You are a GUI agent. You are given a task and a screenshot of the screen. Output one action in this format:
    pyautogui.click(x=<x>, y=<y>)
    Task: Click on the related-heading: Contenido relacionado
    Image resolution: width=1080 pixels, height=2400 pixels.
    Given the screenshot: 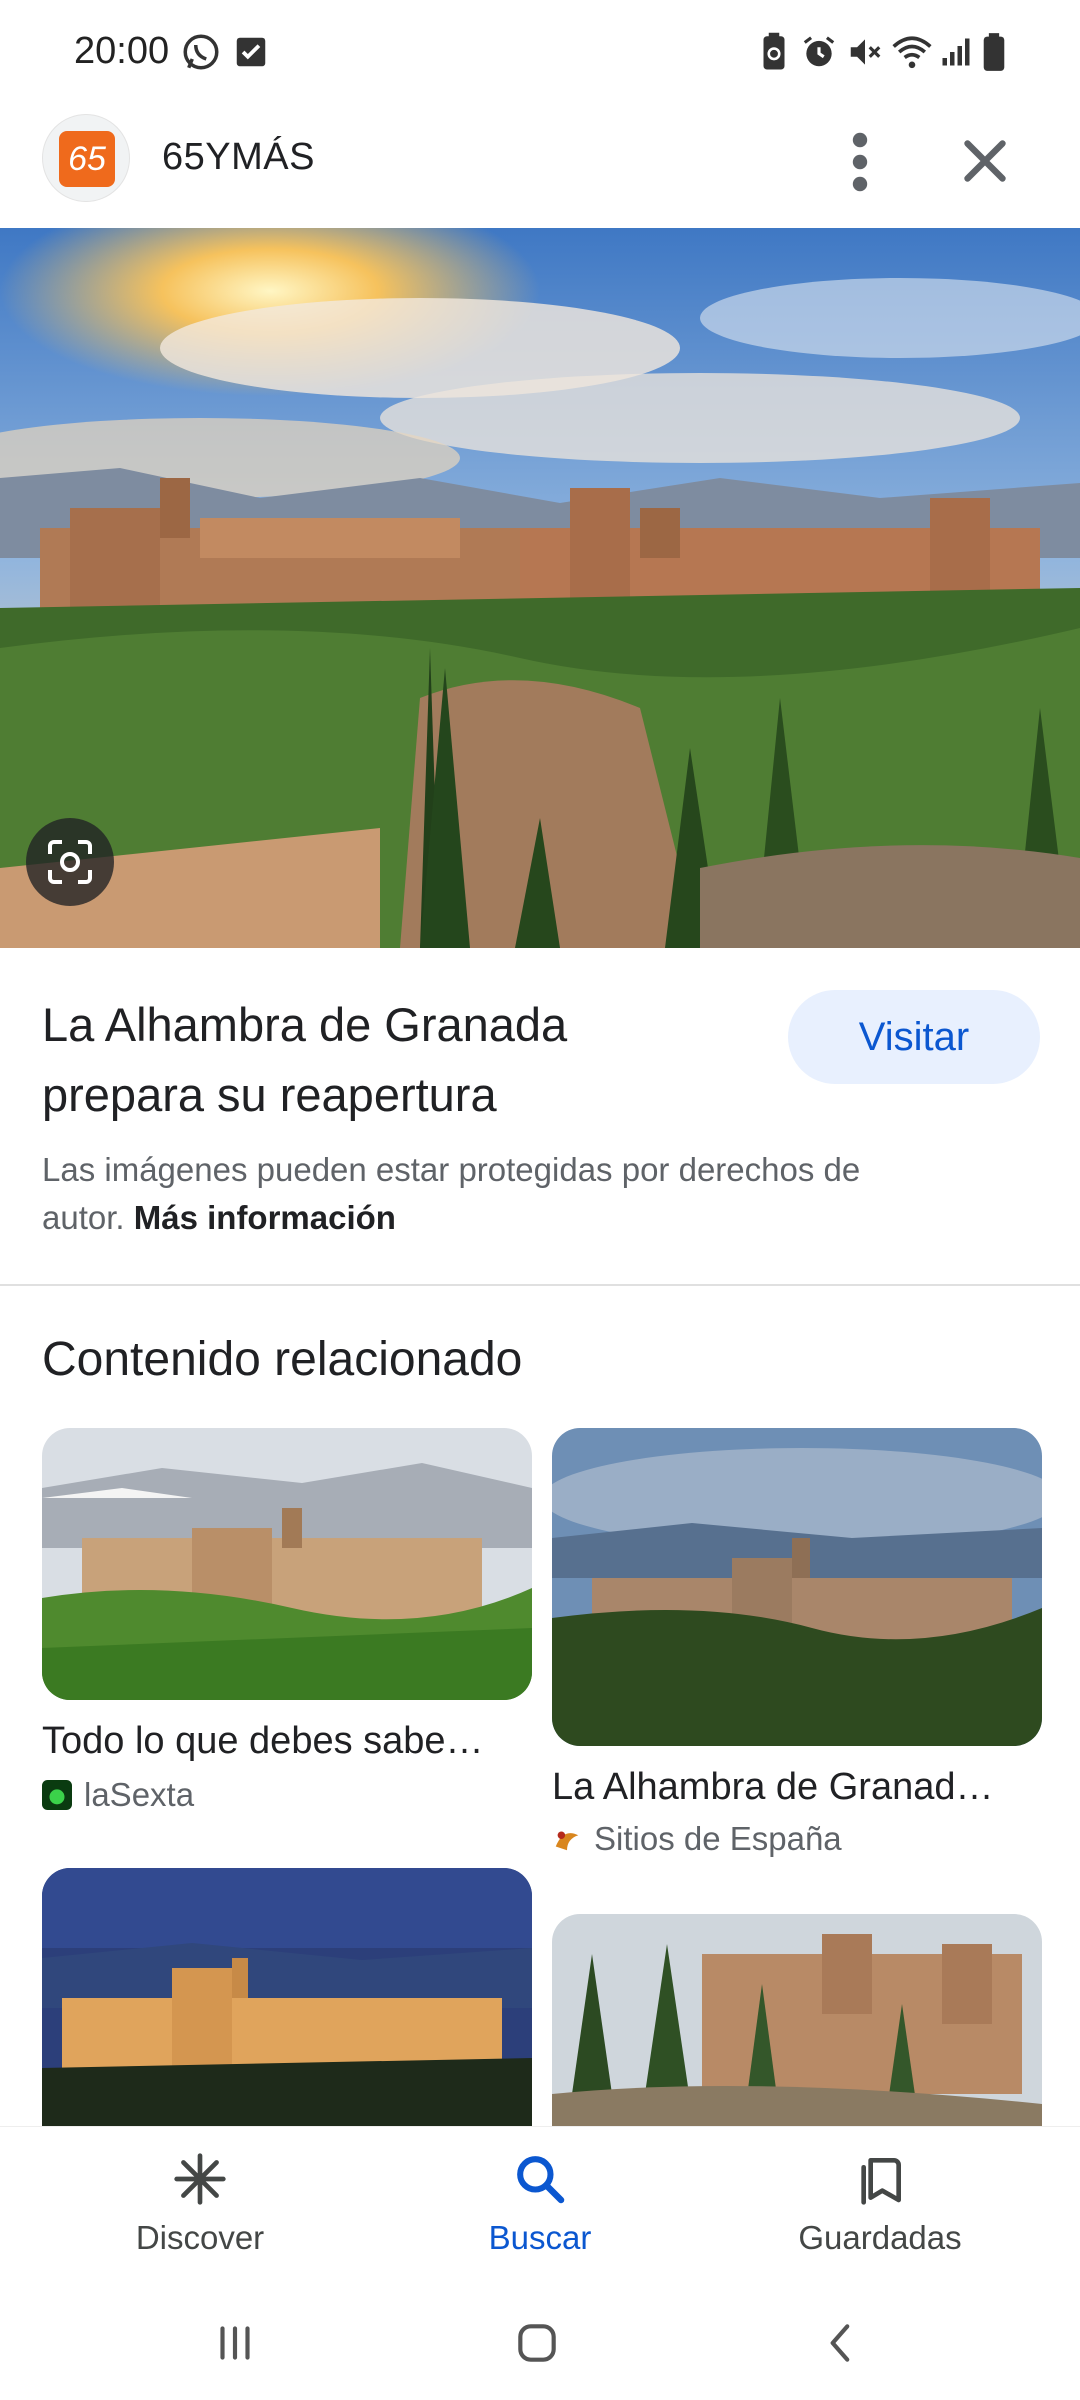 What is the action you would take?
    pyautogui.click(x=282, y=1359)
    